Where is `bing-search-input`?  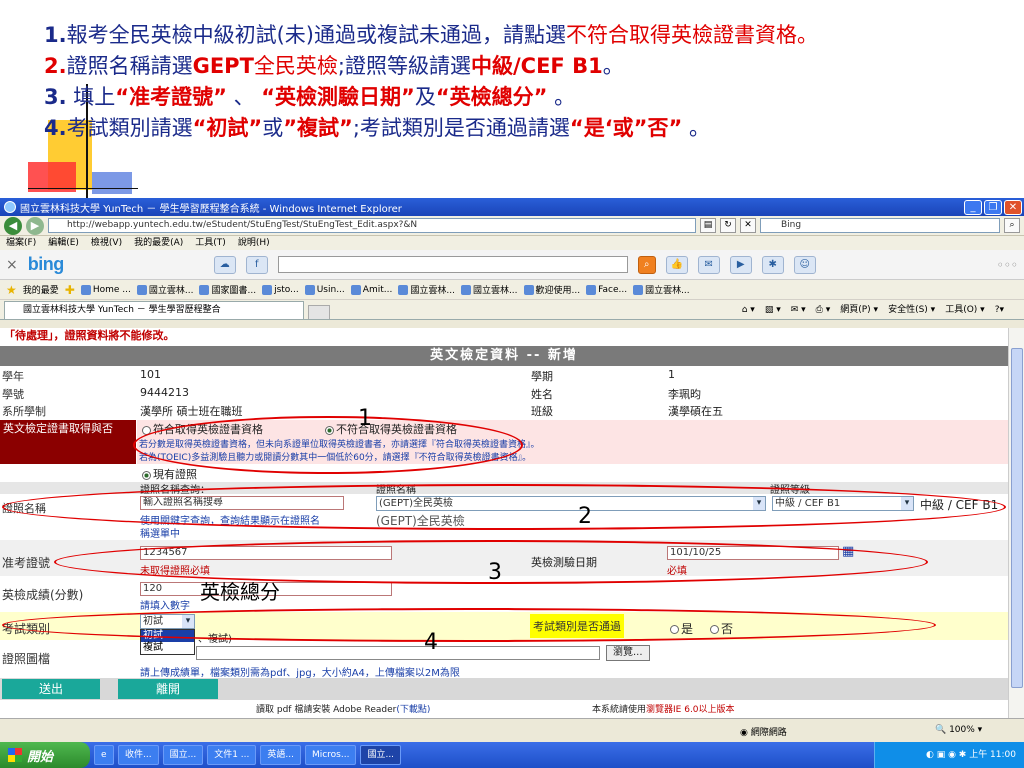 bing-search-input is located at coordinates (452, 264).